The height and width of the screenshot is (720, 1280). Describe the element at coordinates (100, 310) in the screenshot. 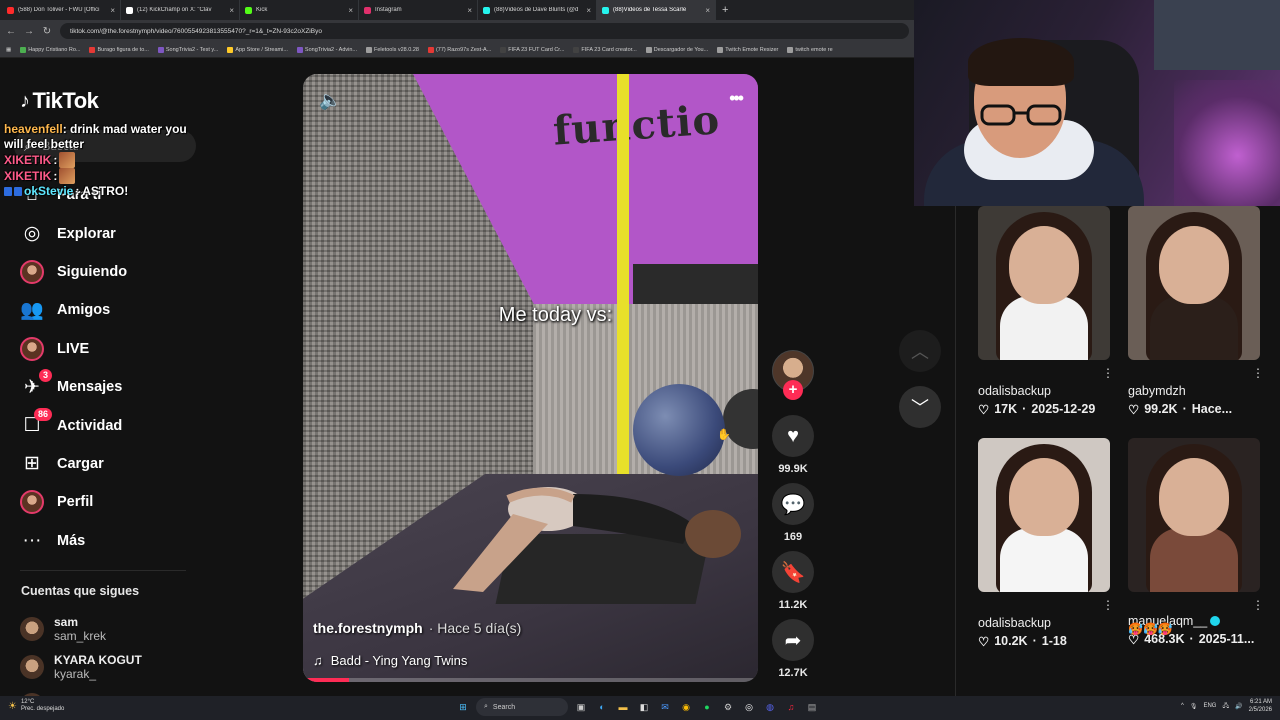

I see `nav-item-amigos: 👥 Amigos` at that location.